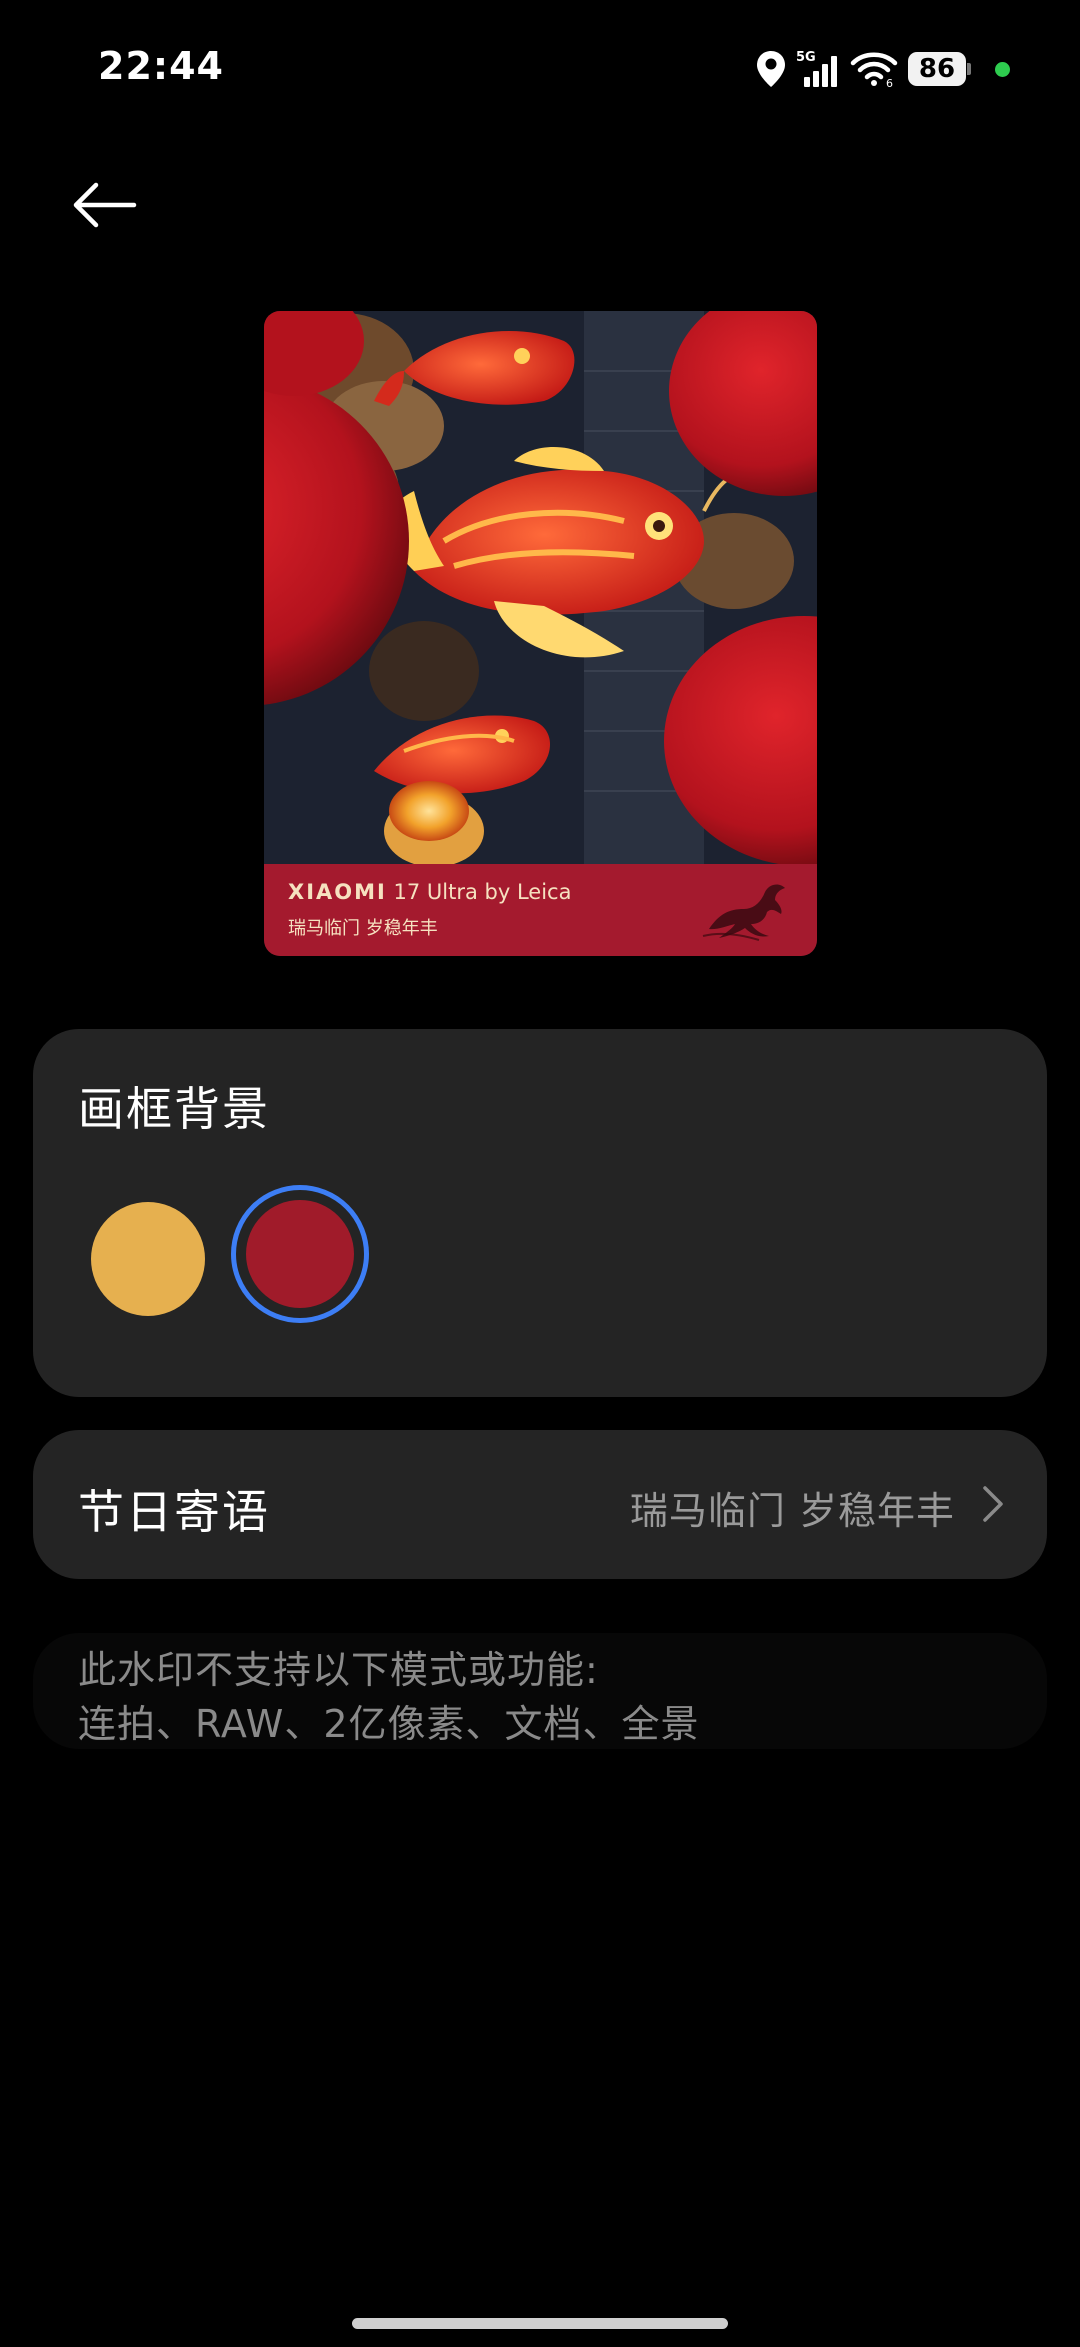  I want to click on wifi-icon: 6, so click(874, 69).